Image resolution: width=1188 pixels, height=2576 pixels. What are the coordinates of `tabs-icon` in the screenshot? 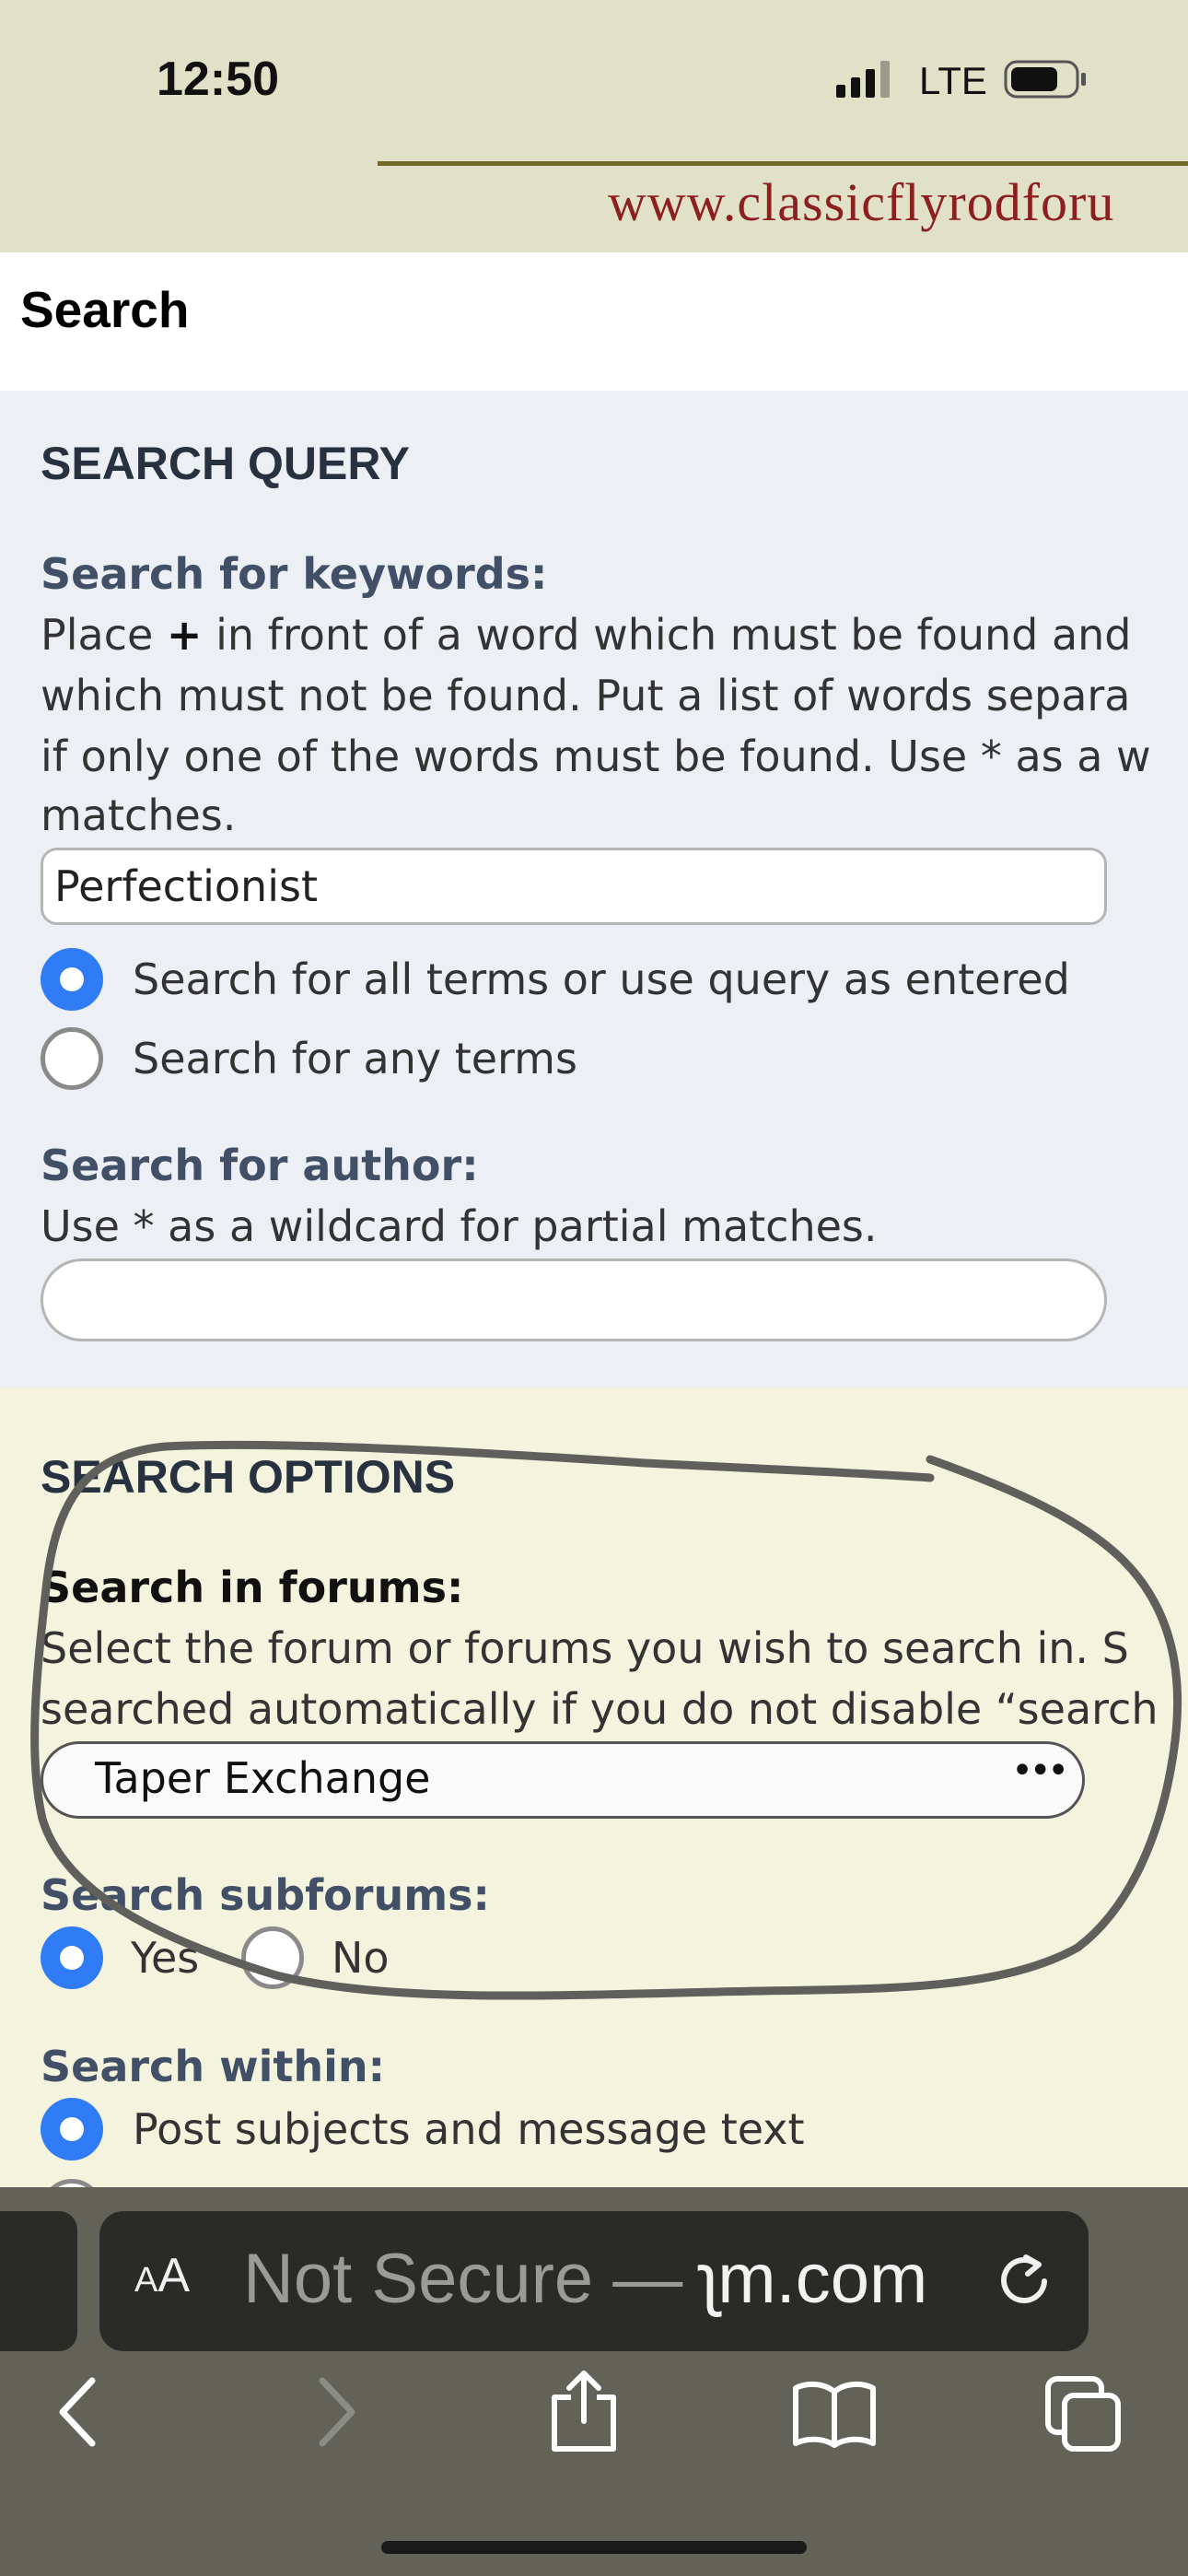 It's located at (1084, 2414).